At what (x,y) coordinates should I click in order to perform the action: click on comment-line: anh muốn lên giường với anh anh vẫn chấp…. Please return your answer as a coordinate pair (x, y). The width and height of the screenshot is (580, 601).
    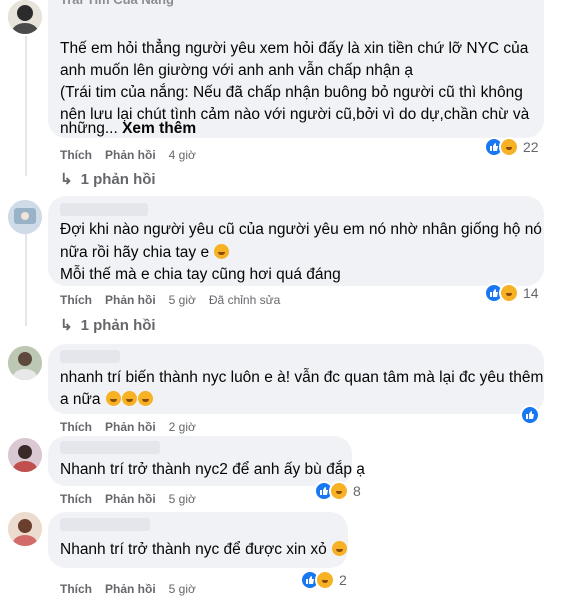
    Looking at the image, I should click on (237, 70).